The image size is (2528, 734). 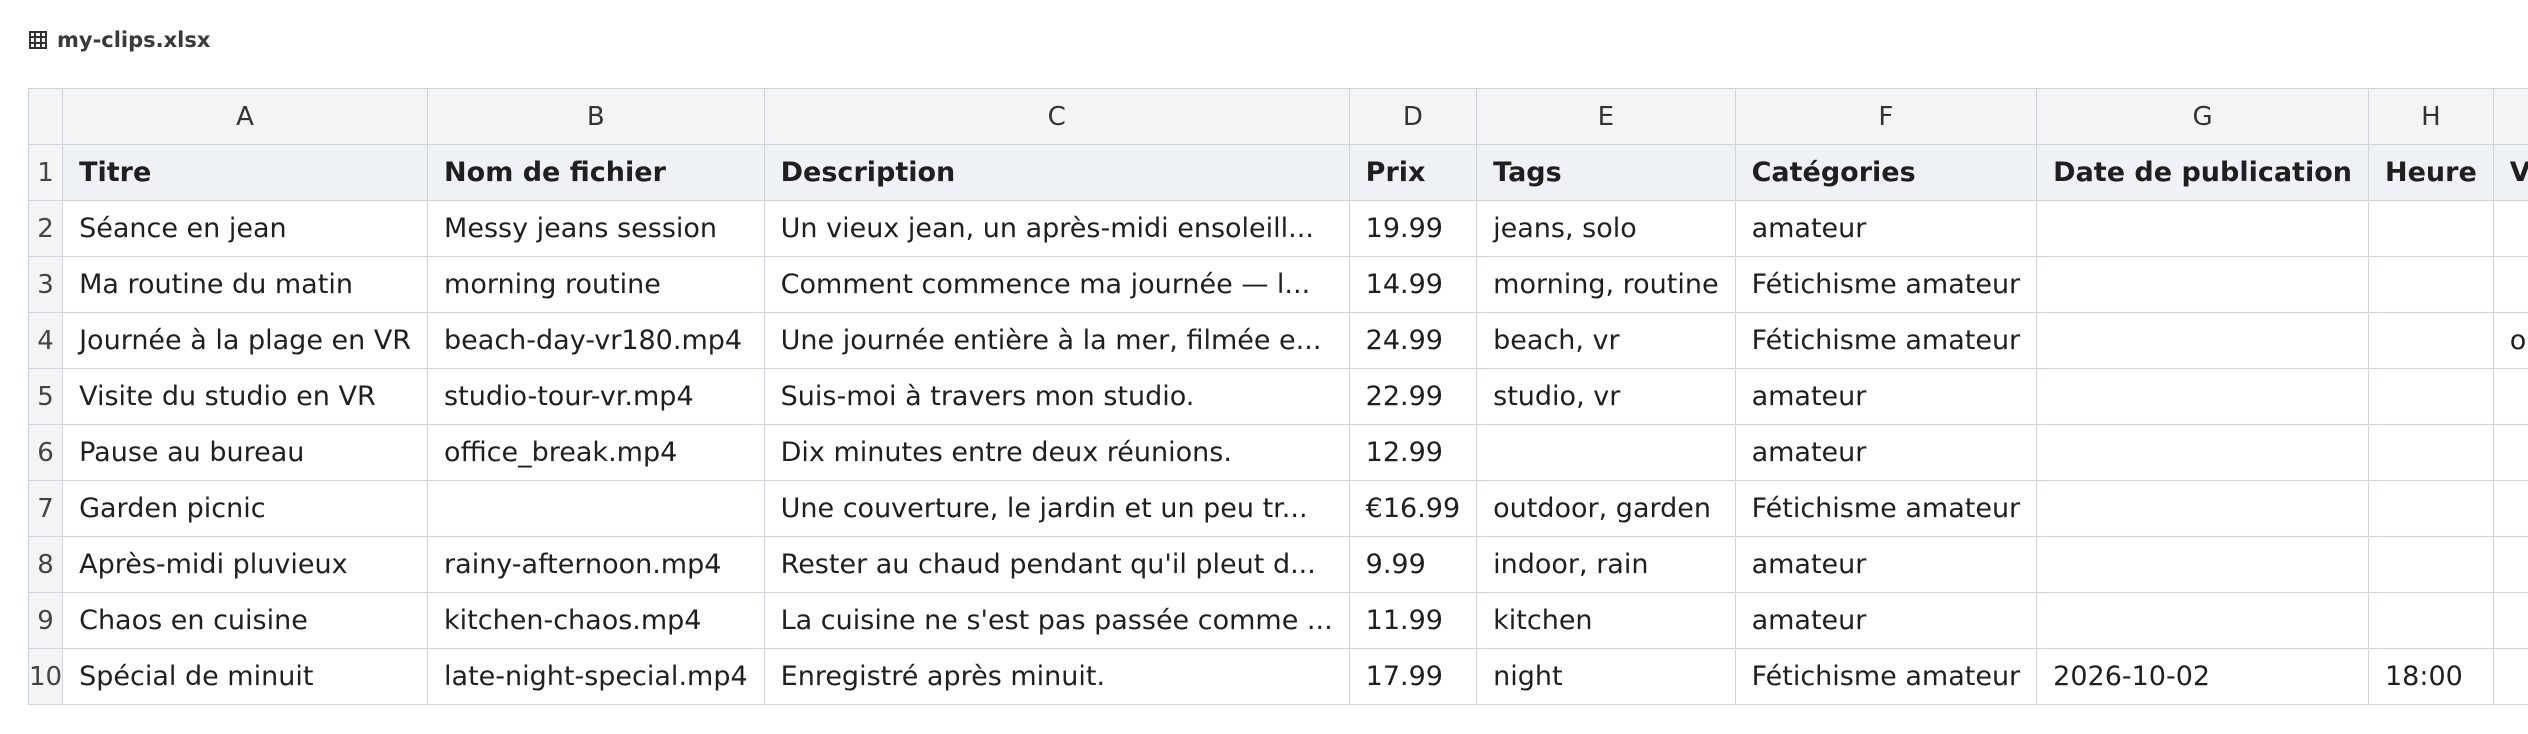 What do you see at coordinates (2202, 228) in the screenshot?
I see `cell-g2` at bounding box center [2202, 228].